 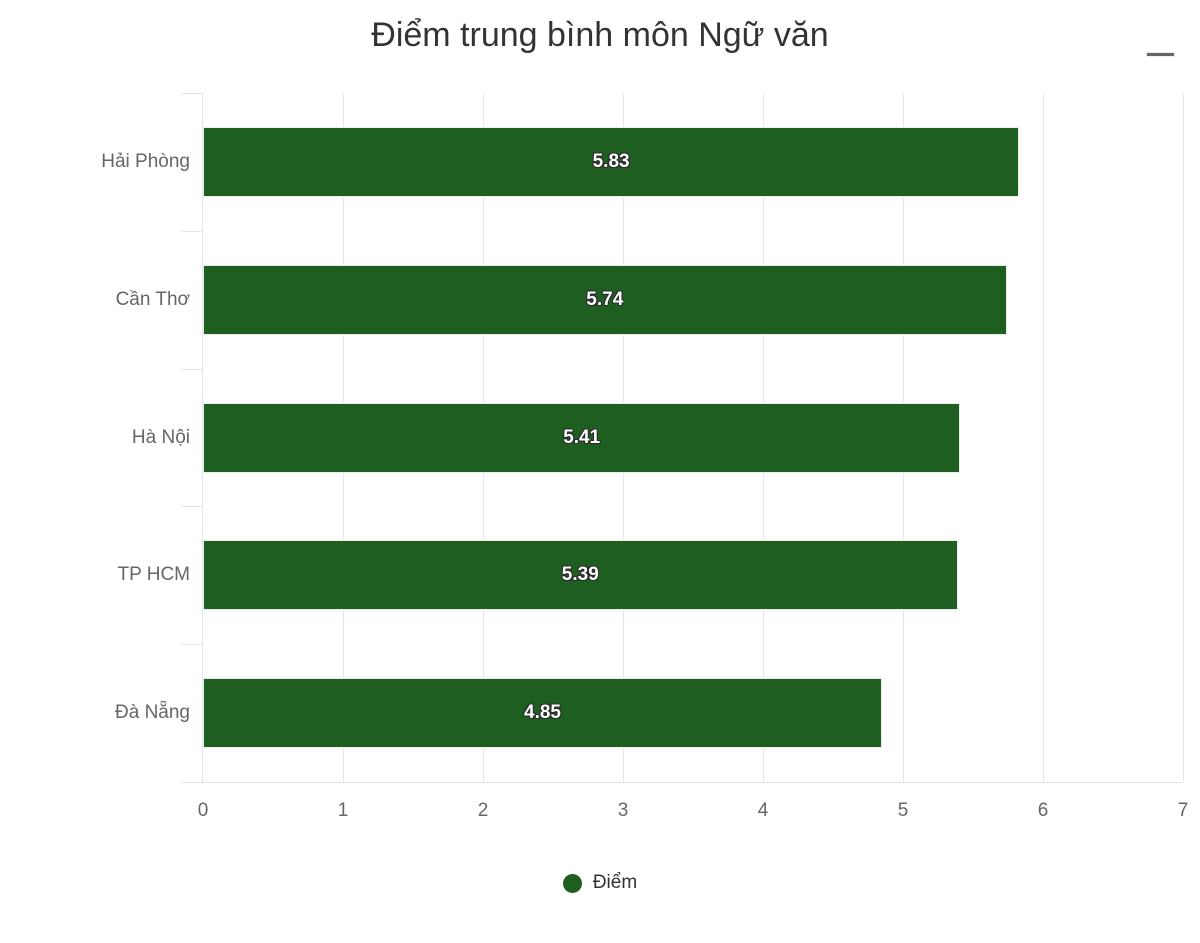 I want to click on x-axis-tick-label: 0, so click(x=203, y=810).